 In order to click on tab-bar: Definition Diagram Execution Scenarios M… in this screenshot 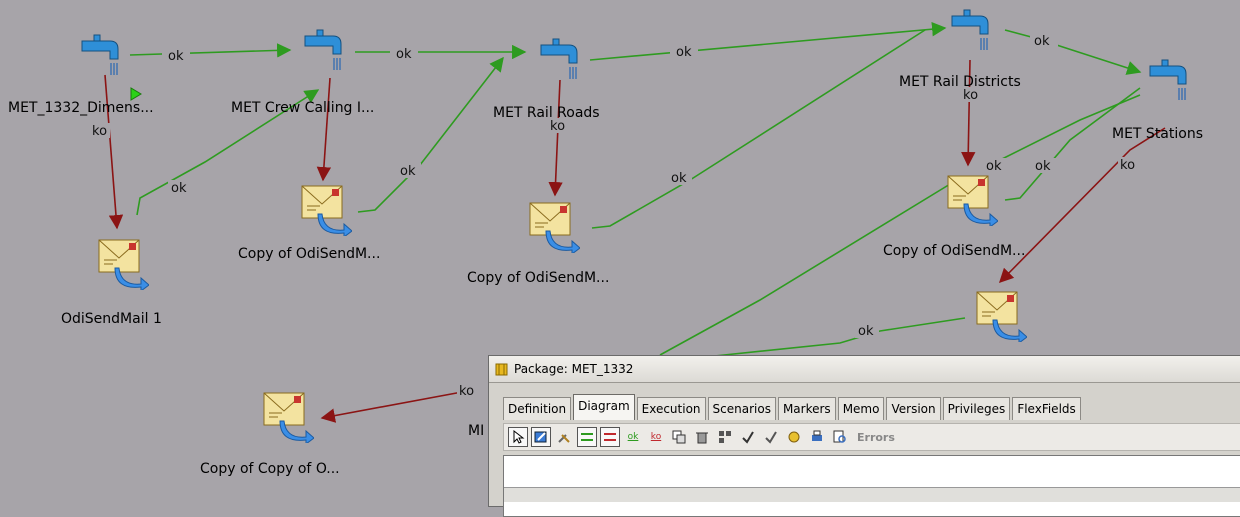, I will do `click(793, 407)`.